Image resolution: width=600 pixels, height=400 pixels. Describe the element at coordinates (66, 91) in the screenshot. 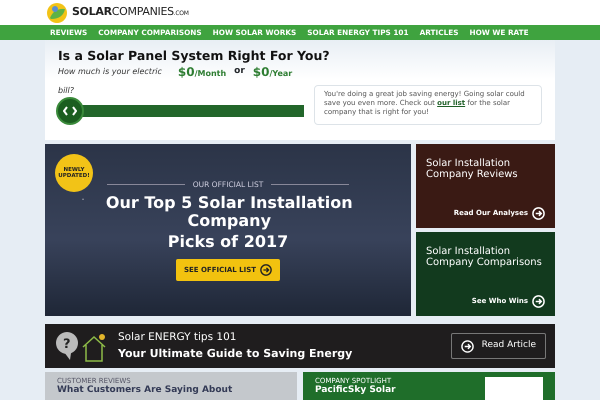

I see `question-text: bill?` at that location.